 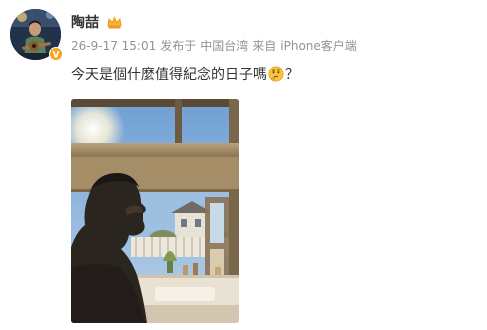 I want to click on post-text: 今天是個什麼值得紀念的日子嗎 ？, so click(x=185, y=75).